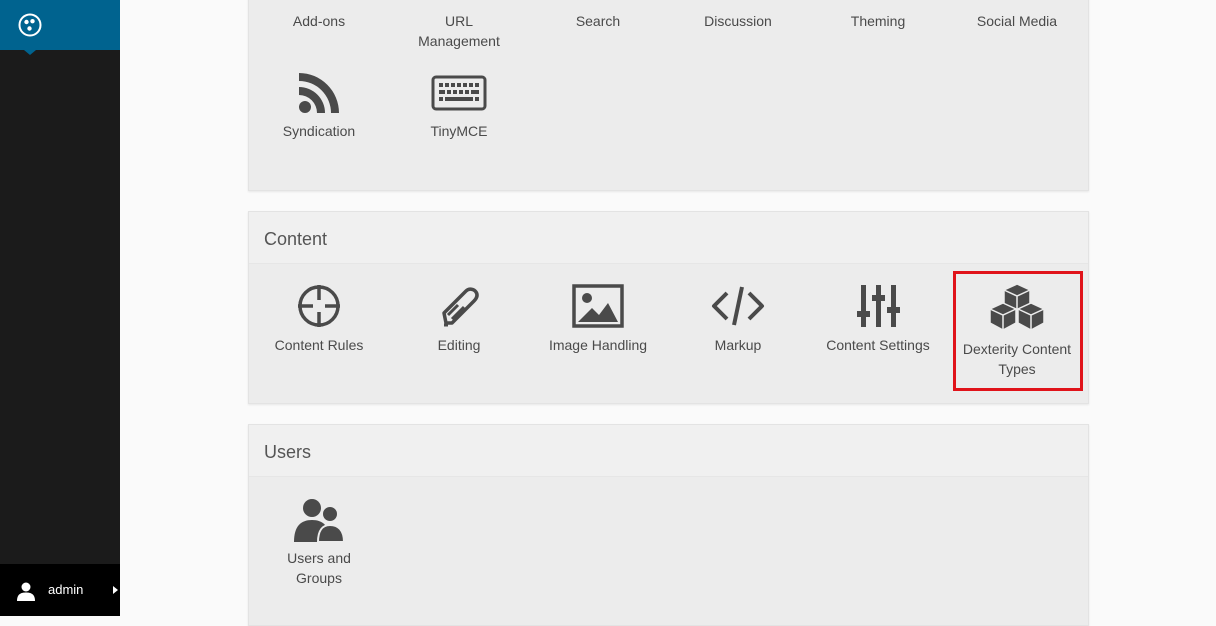 The image size is (1216, 626). Describe the element at coordinates (115, 590) in the screenshot. I see `caret-right-icon` at that location.